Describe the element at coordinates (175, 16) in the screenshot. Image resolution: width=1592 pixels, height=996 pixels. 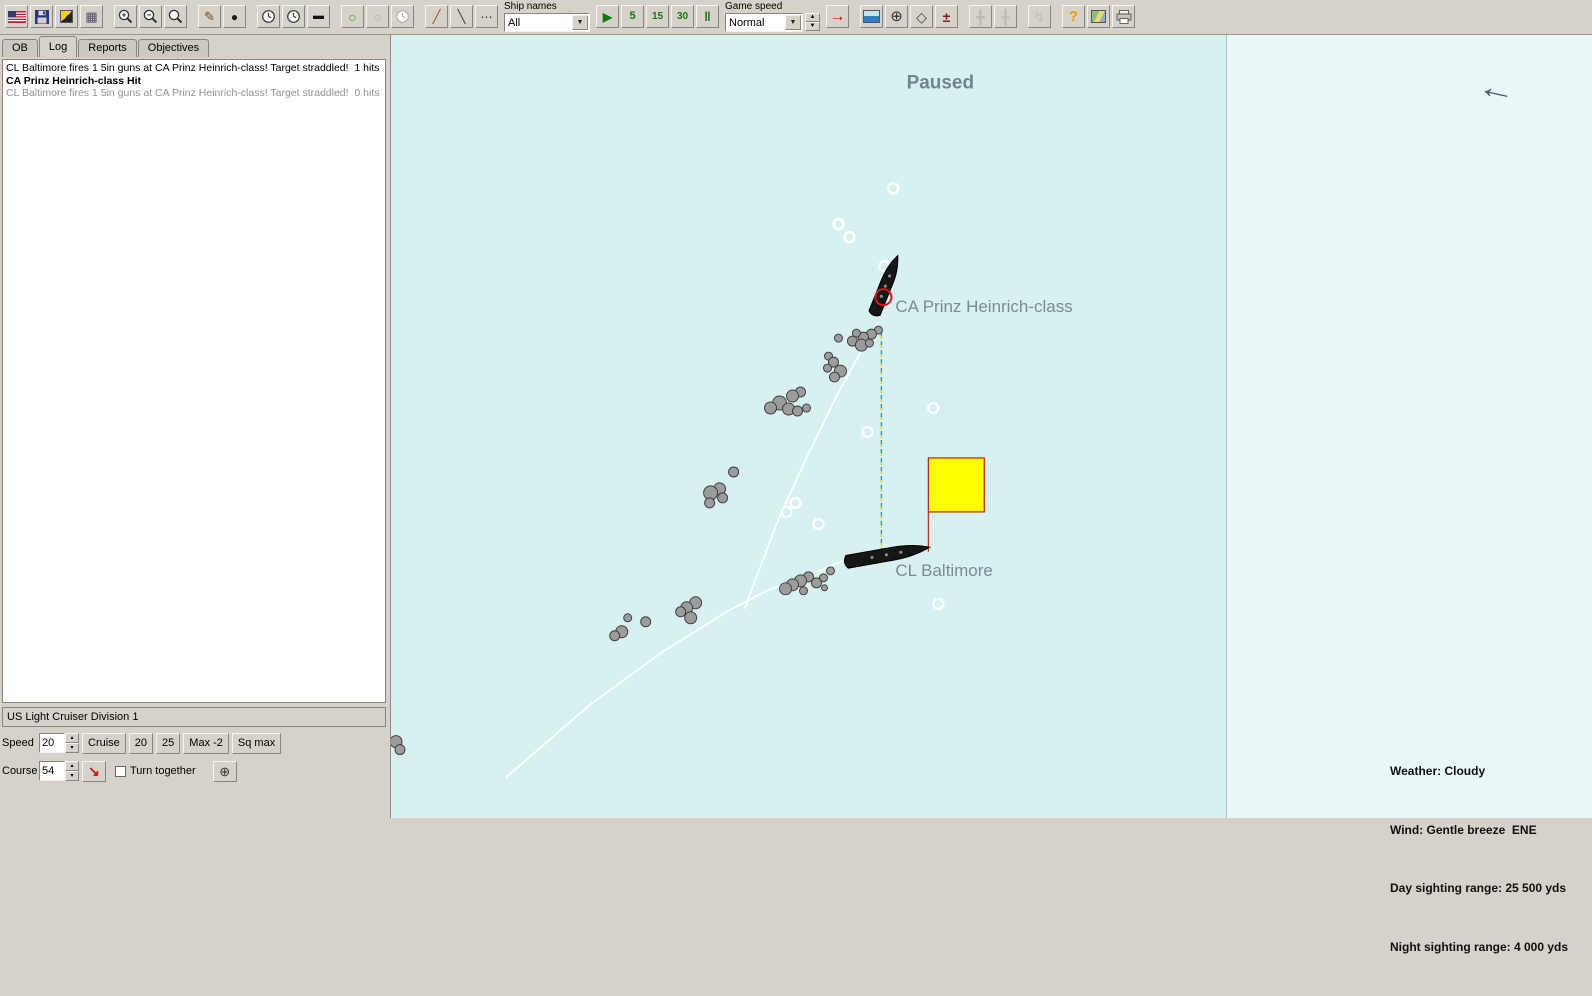
I see `zoom-area-icon` at that location.